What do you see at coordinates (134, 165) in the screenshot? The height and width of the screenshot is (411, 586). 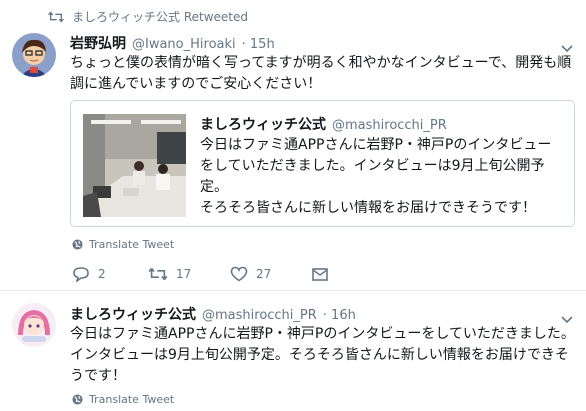 I see `quoted-tweet-photo` at bounding box center [134, 165].